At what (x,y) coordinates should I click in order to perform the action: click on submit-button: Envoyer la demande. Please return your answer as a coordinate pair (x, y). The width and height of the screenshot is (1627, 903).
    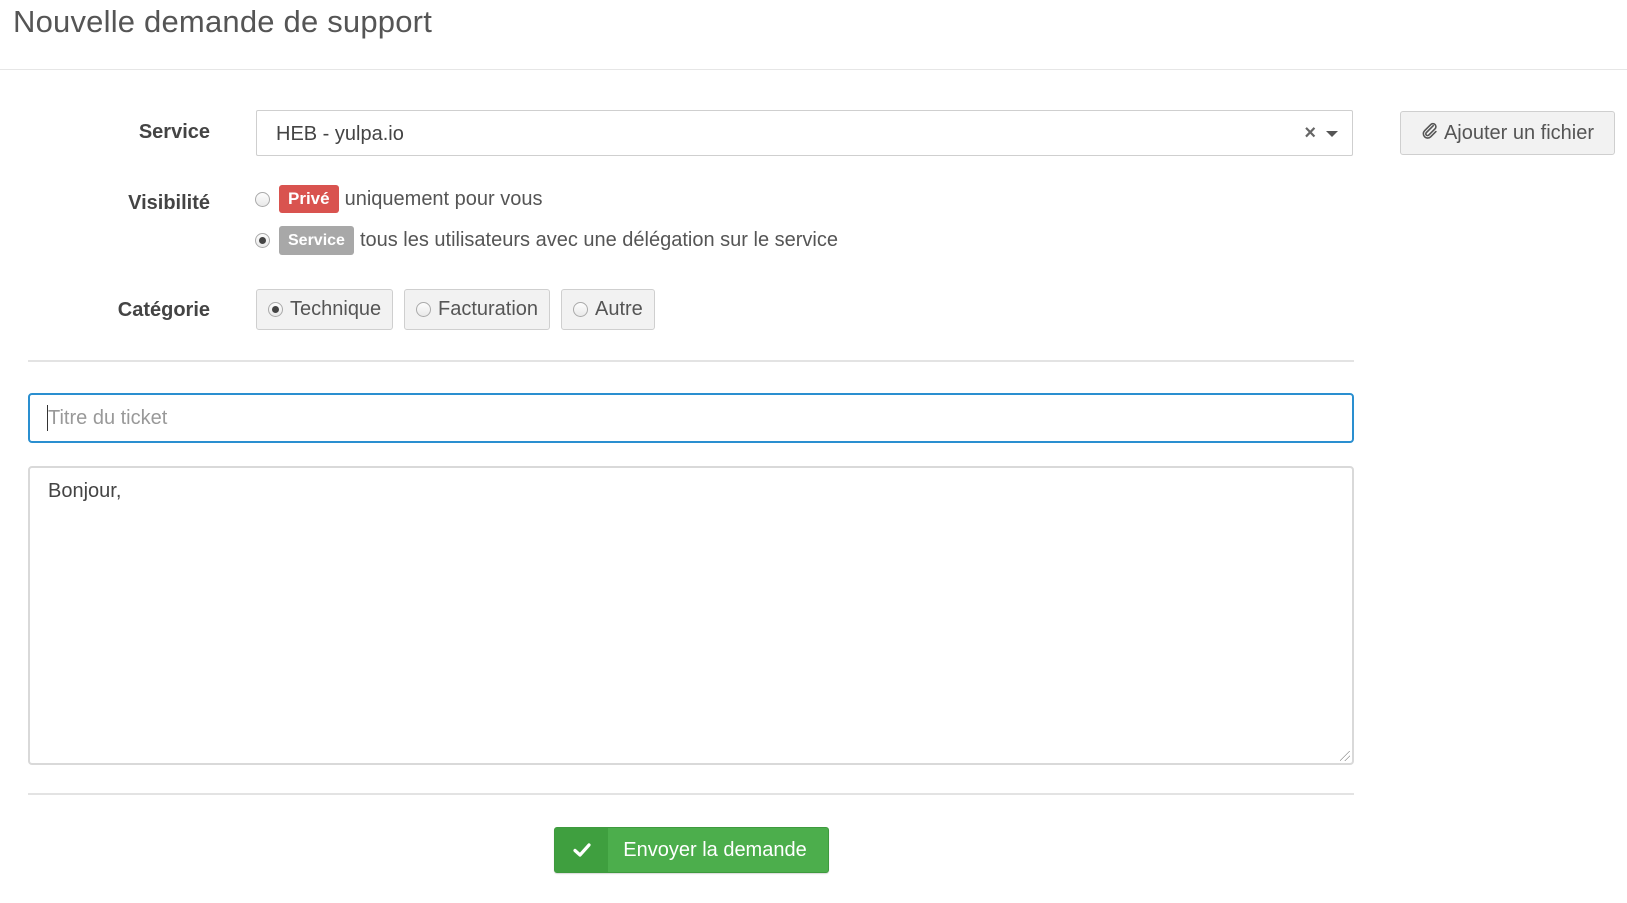
    Looking at the image, I should click on (691, 850).